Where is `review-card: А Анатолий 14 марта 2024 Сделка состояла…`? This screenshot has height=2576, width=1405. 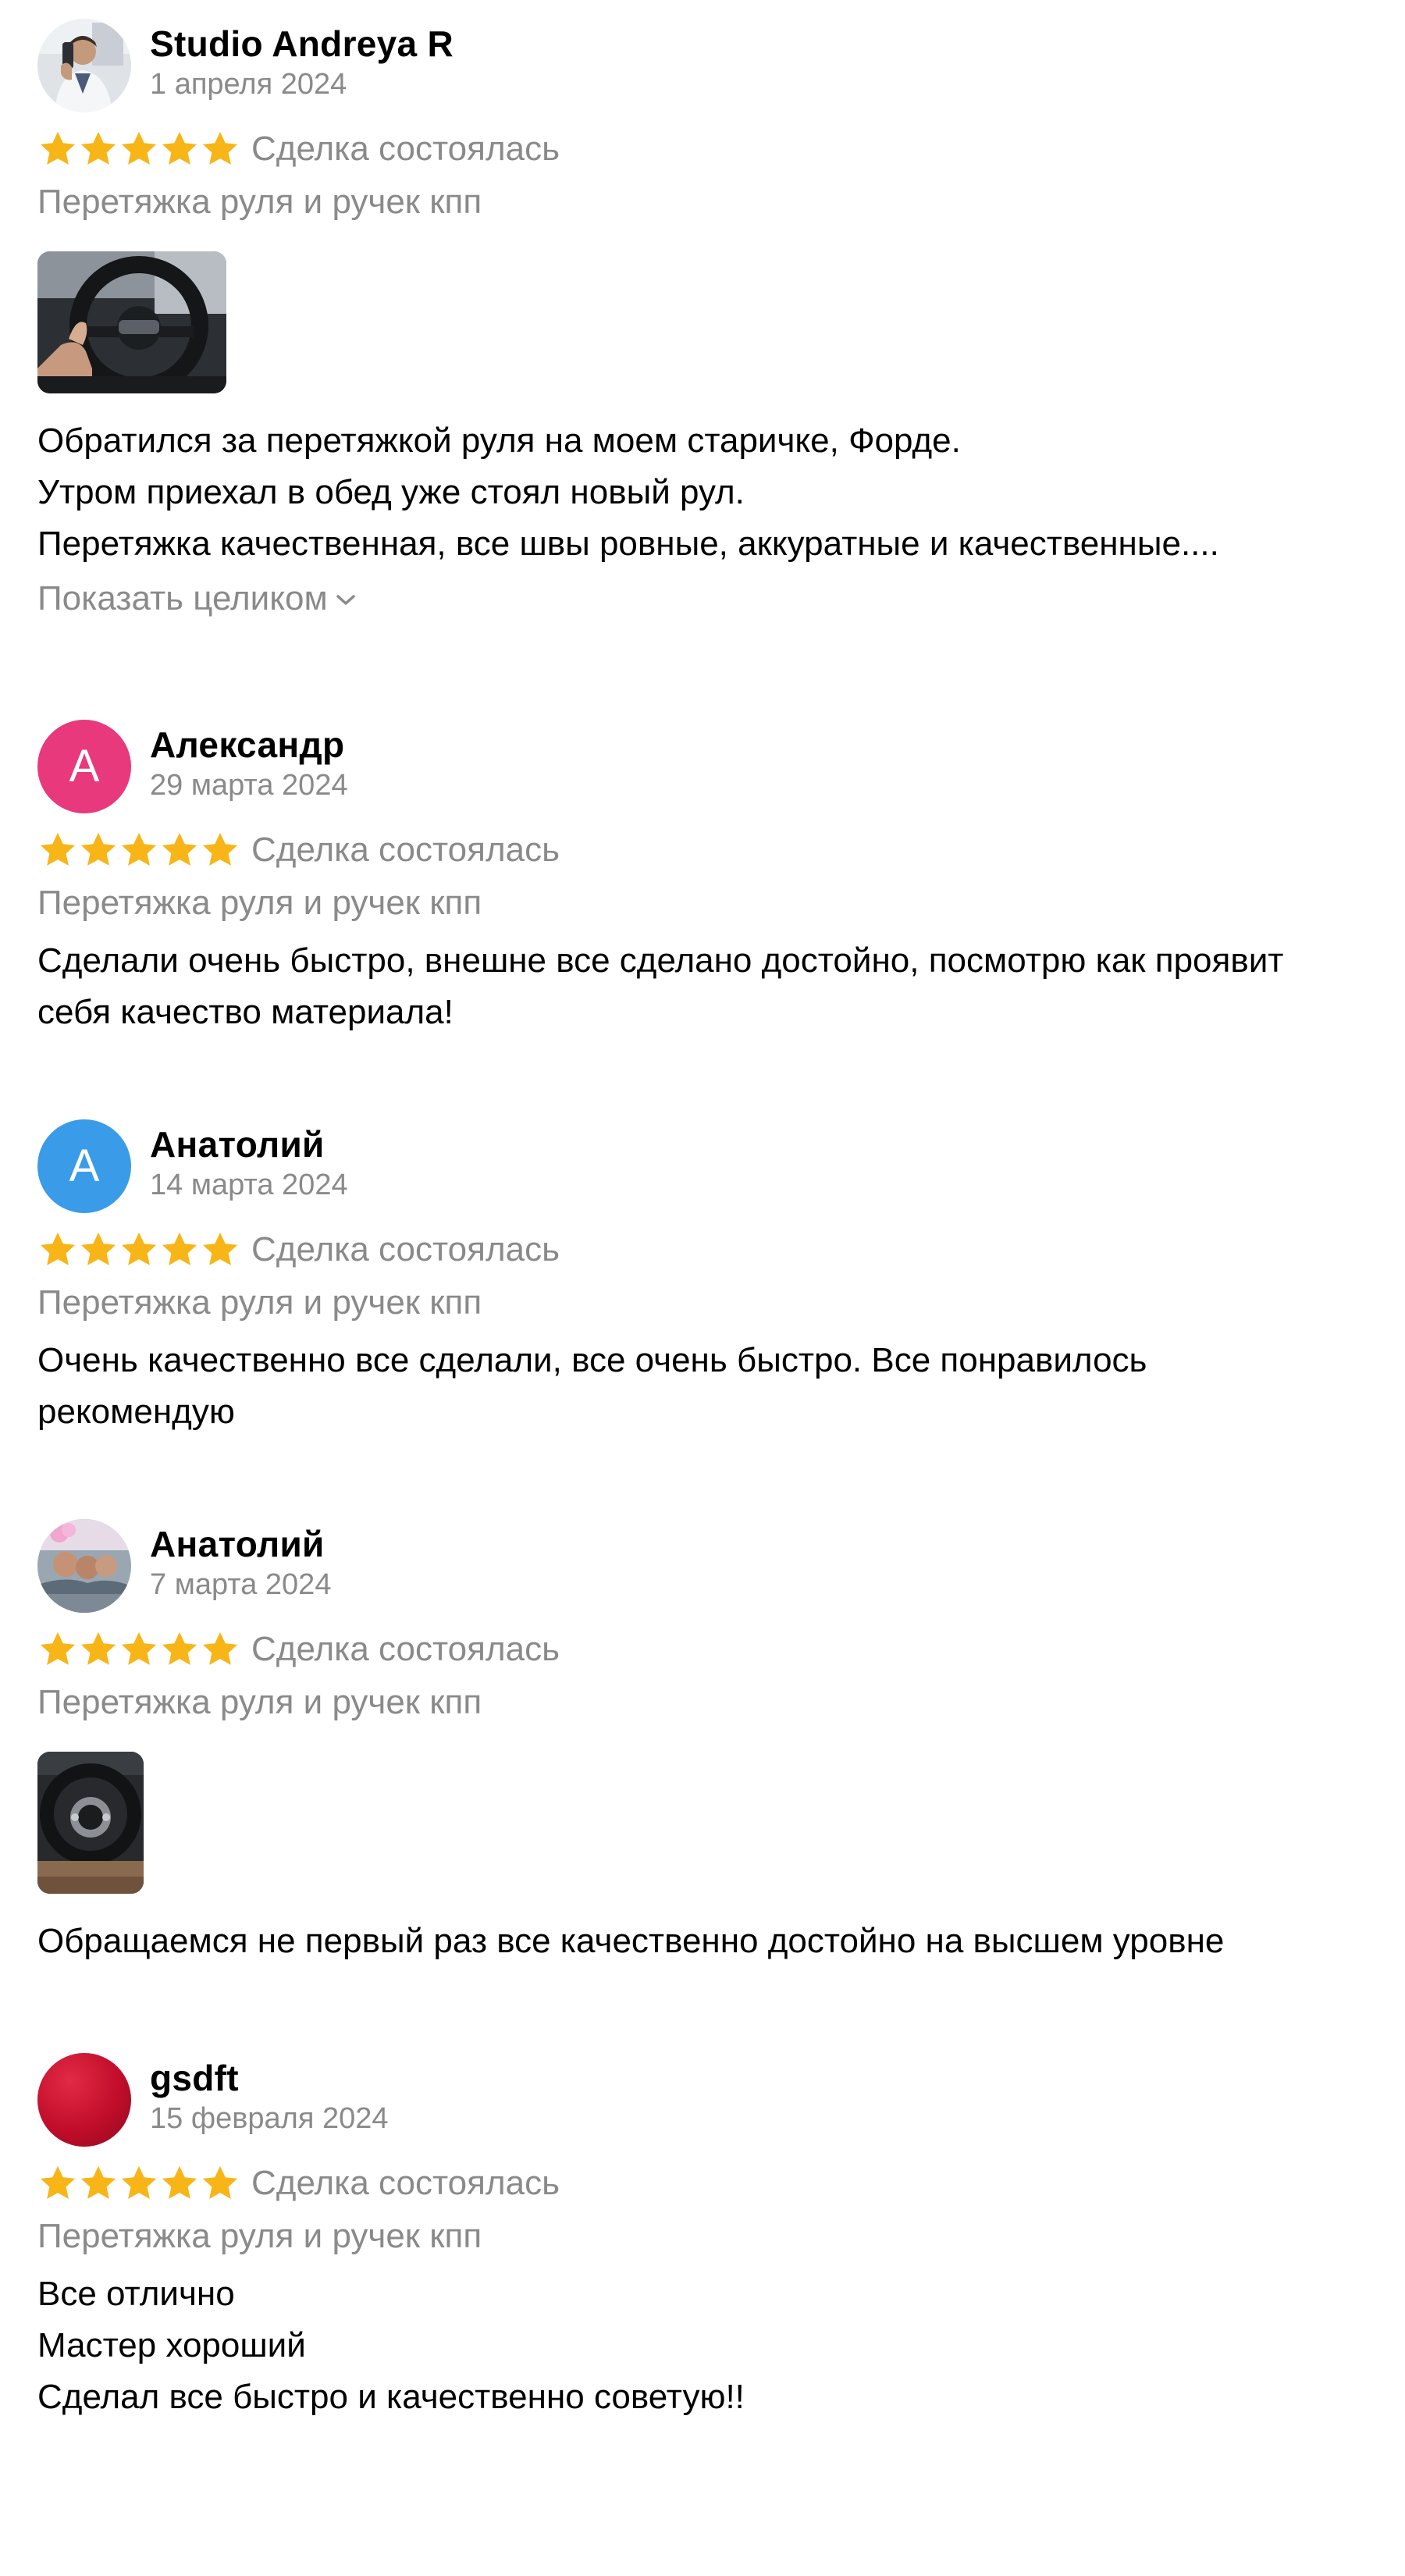
review-card: А Анатолий 14 марта 2024 Сделка состояла… is located at coordinates (703, 1278).